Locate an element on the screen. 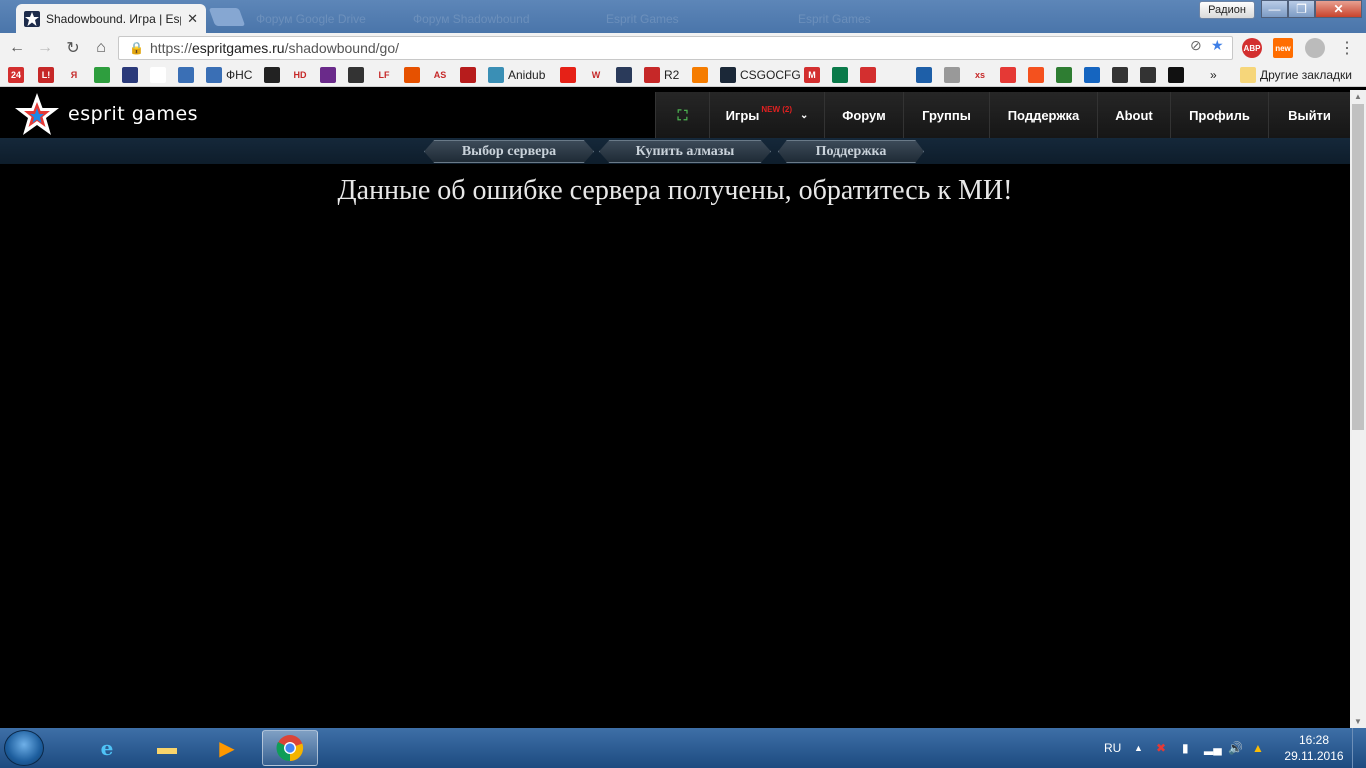 This screenshot has height=768, width=1366. menu-icon: ⋮ is located at coordinates (1347, 48).